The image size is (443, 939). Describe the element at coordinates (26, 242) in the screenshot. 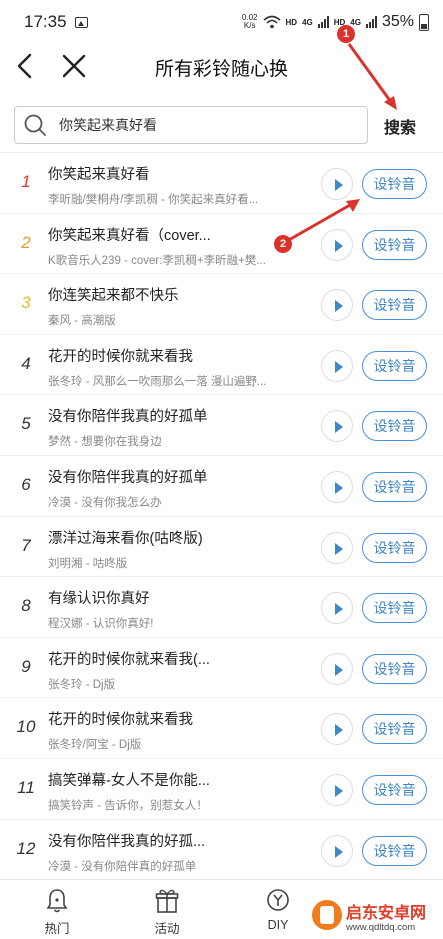

I see `rank-number: 2` at that location.